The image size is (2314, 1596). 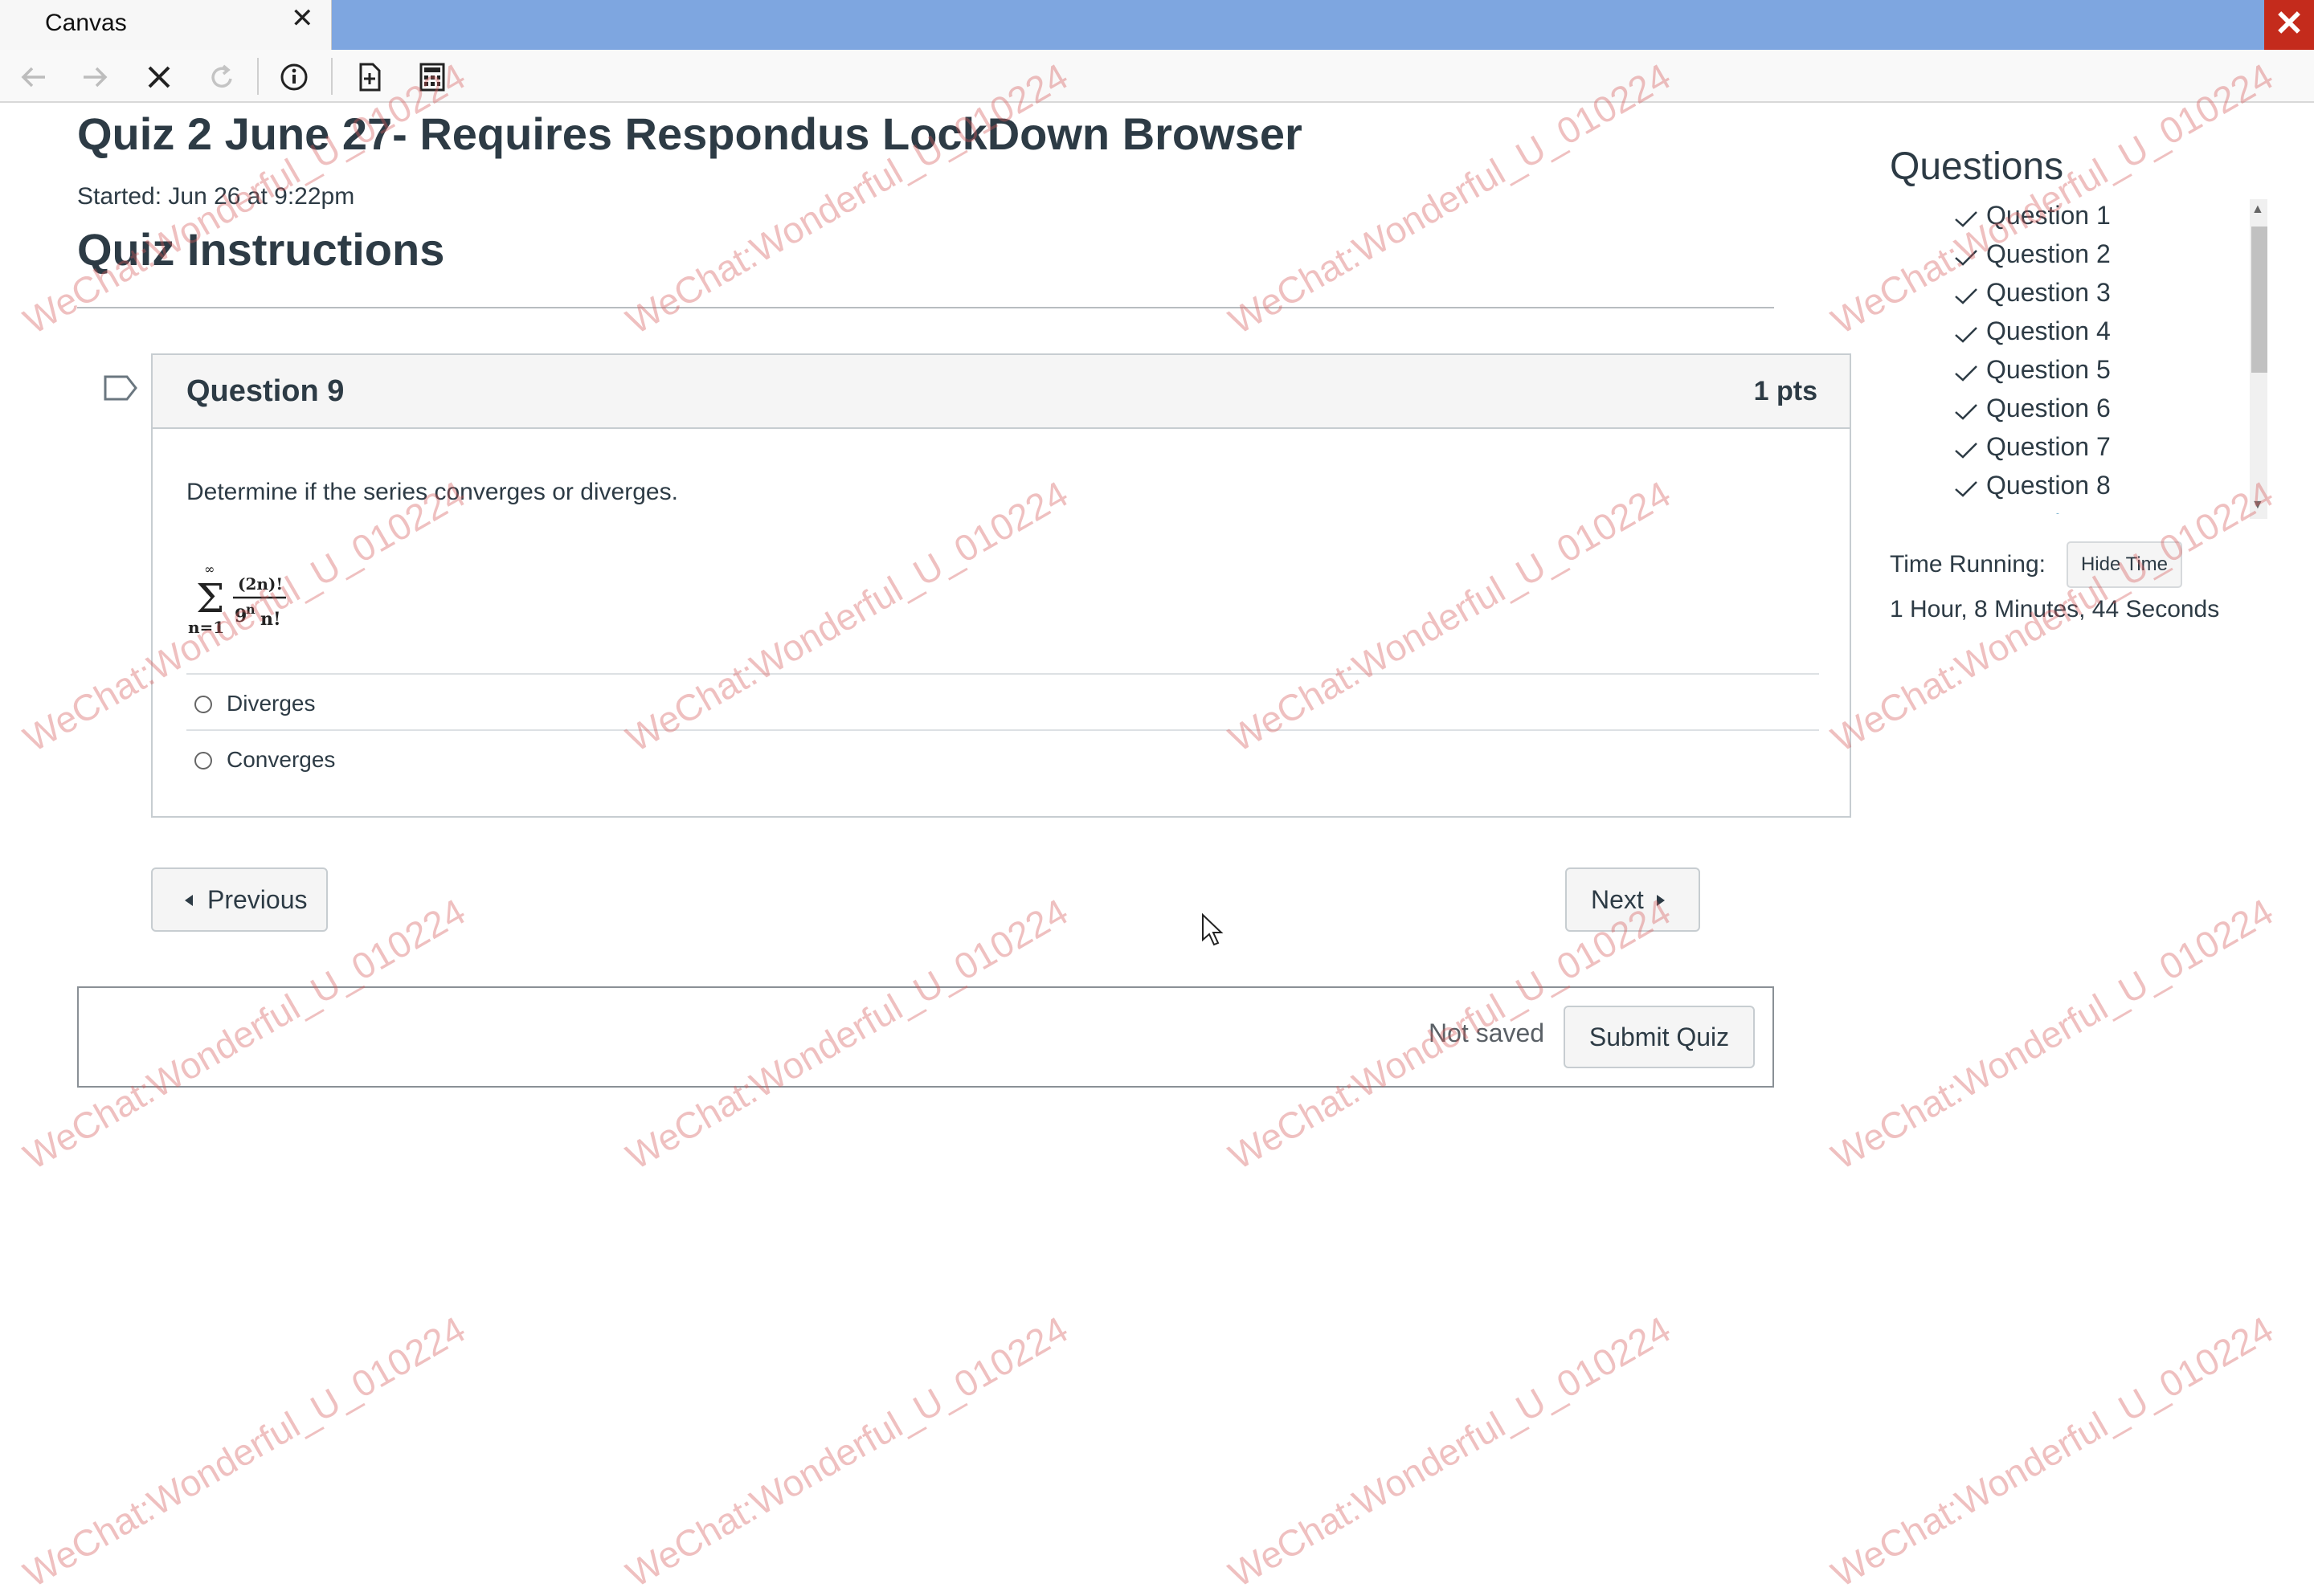 What do you see at coordinates (281, 759) in the screenshot?
I see `answer-label: Converges` at bounding box center [281, 759].